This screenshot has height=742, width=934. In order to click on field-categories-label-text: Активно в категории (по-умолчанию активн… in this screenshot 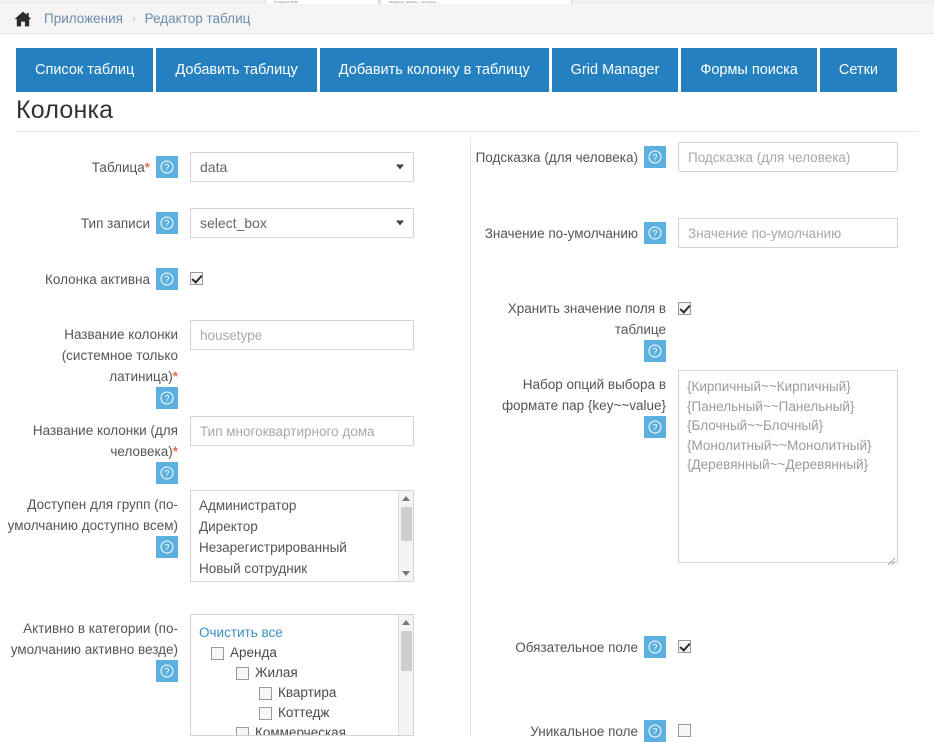, I will do `click(94, 639)`.